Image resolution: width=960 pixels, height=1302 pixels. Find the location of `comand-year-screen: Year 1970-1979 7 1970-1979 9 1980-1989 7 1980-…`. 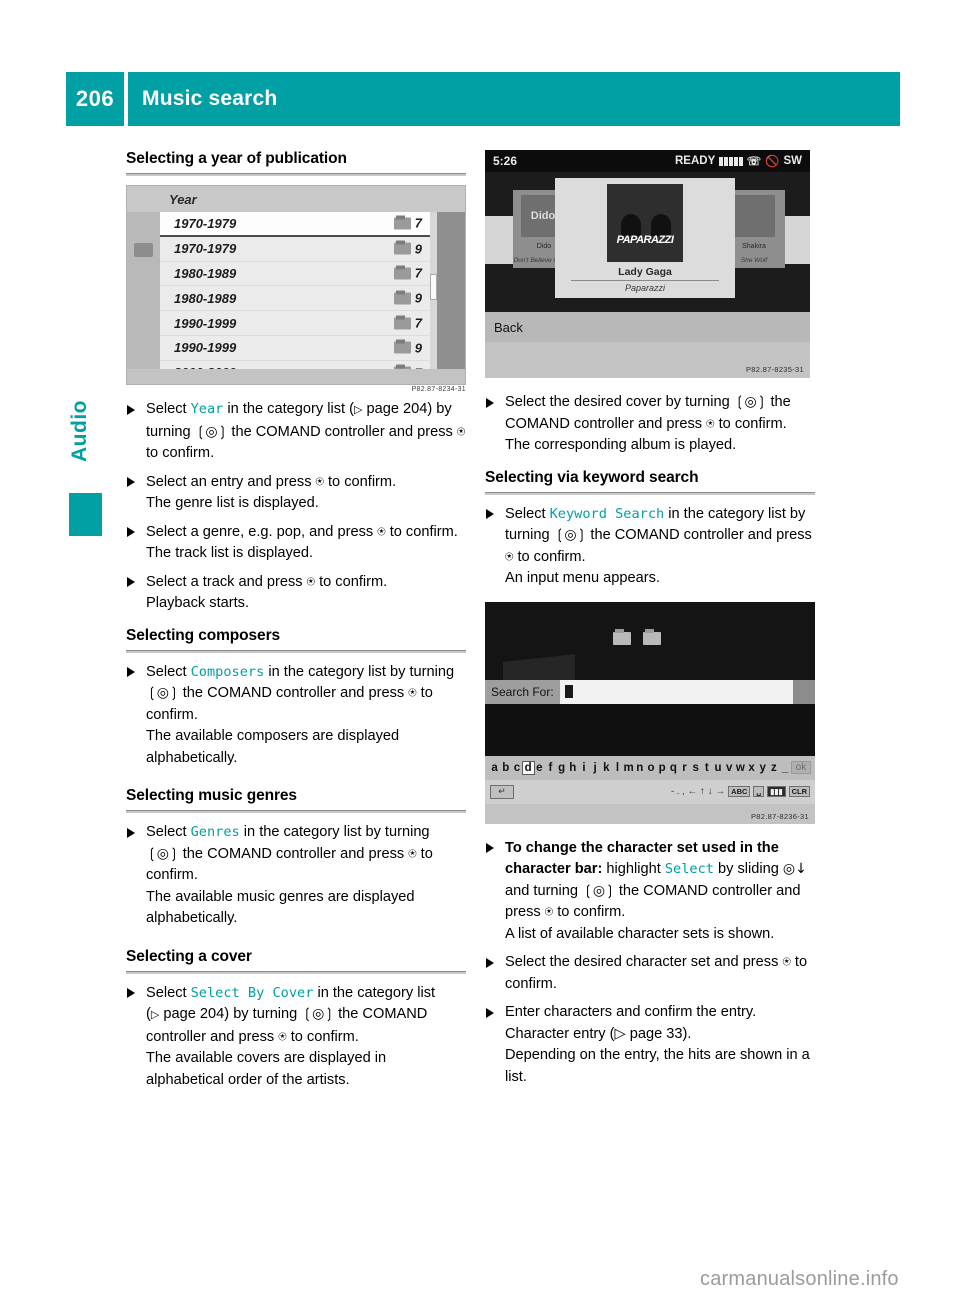

comand-year-screen: Year 1970-1979 7 1970-1979 9 1980-1989 7 1980-… is located at coordinates (296, 285).